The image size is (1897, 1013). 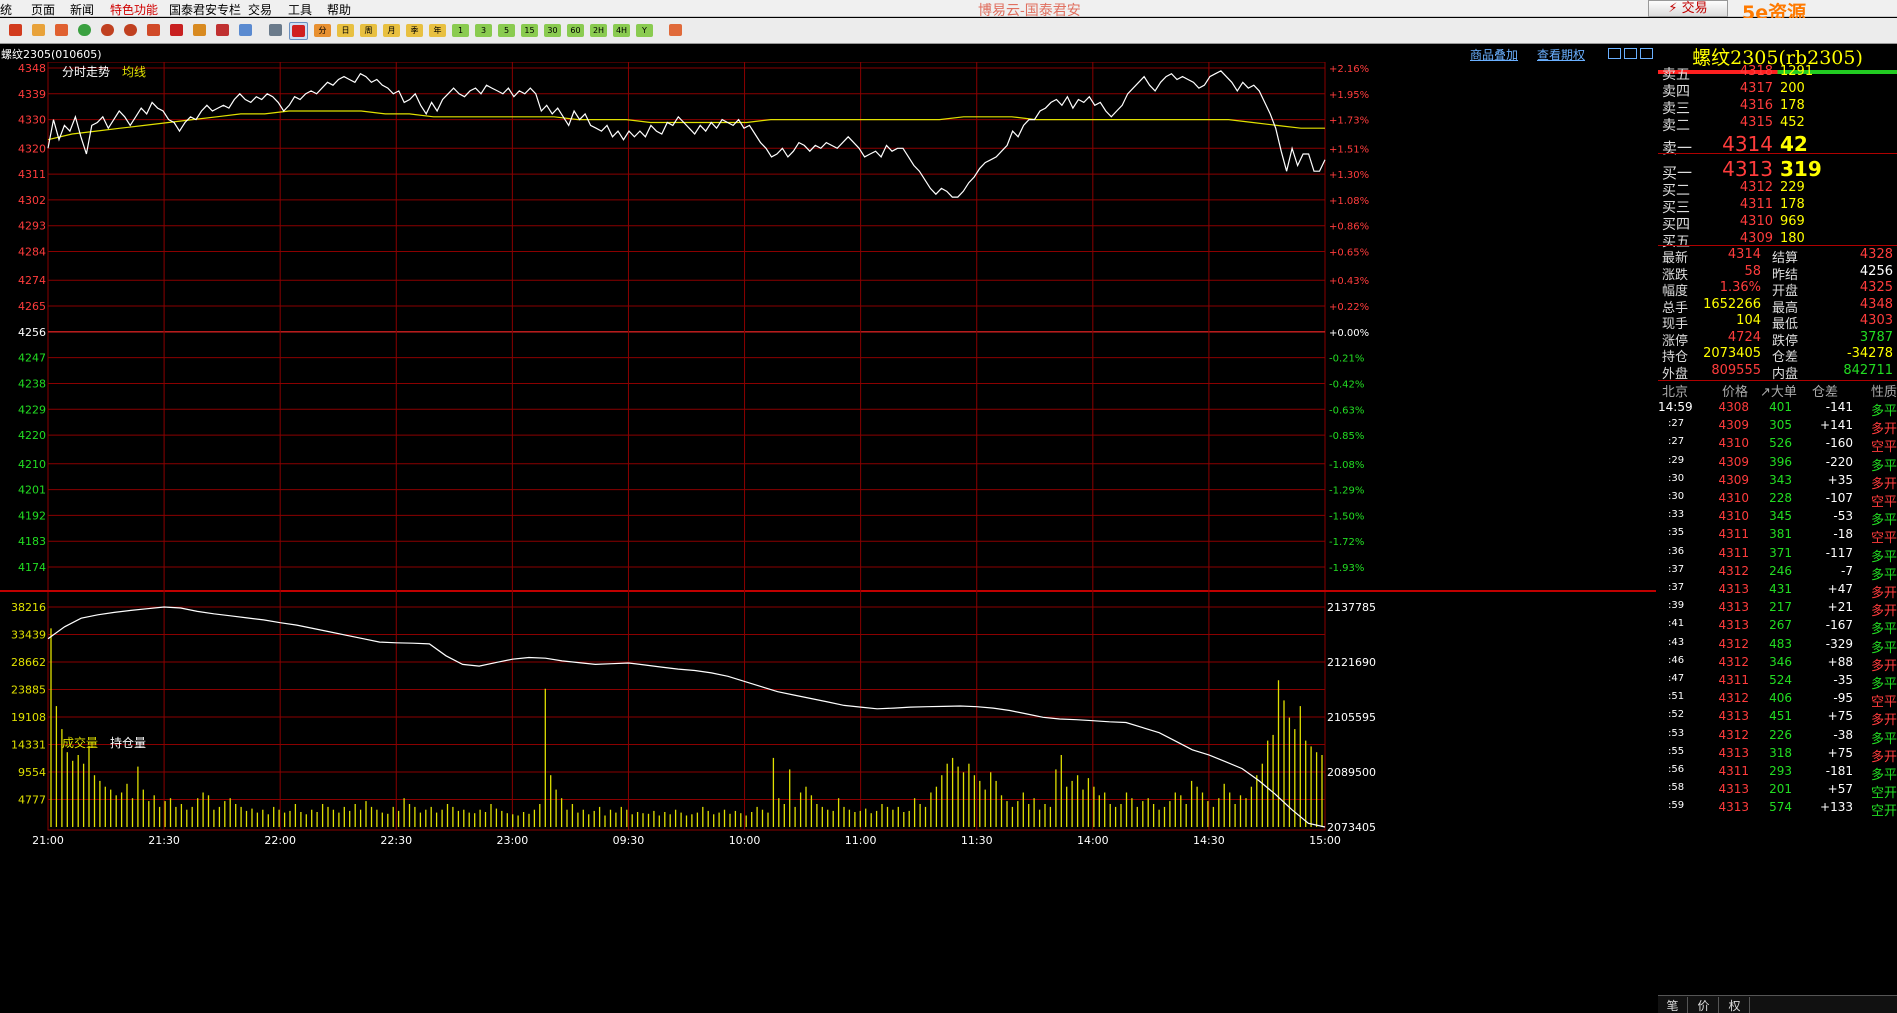 I want to click on layout-1-icon, so click(x=1614, y=53).